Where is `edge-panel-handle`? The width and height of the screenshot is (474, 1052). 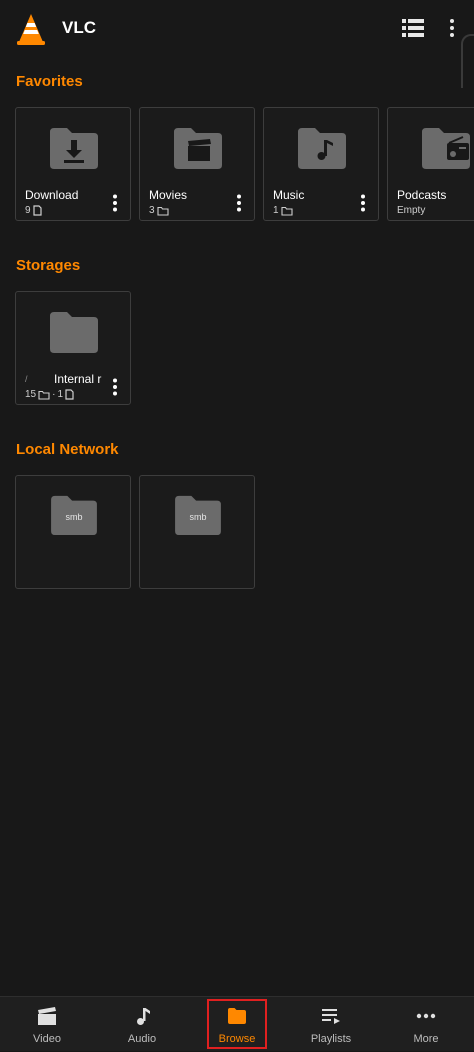
edge-panel-handle is located at coordinates (467, 61).